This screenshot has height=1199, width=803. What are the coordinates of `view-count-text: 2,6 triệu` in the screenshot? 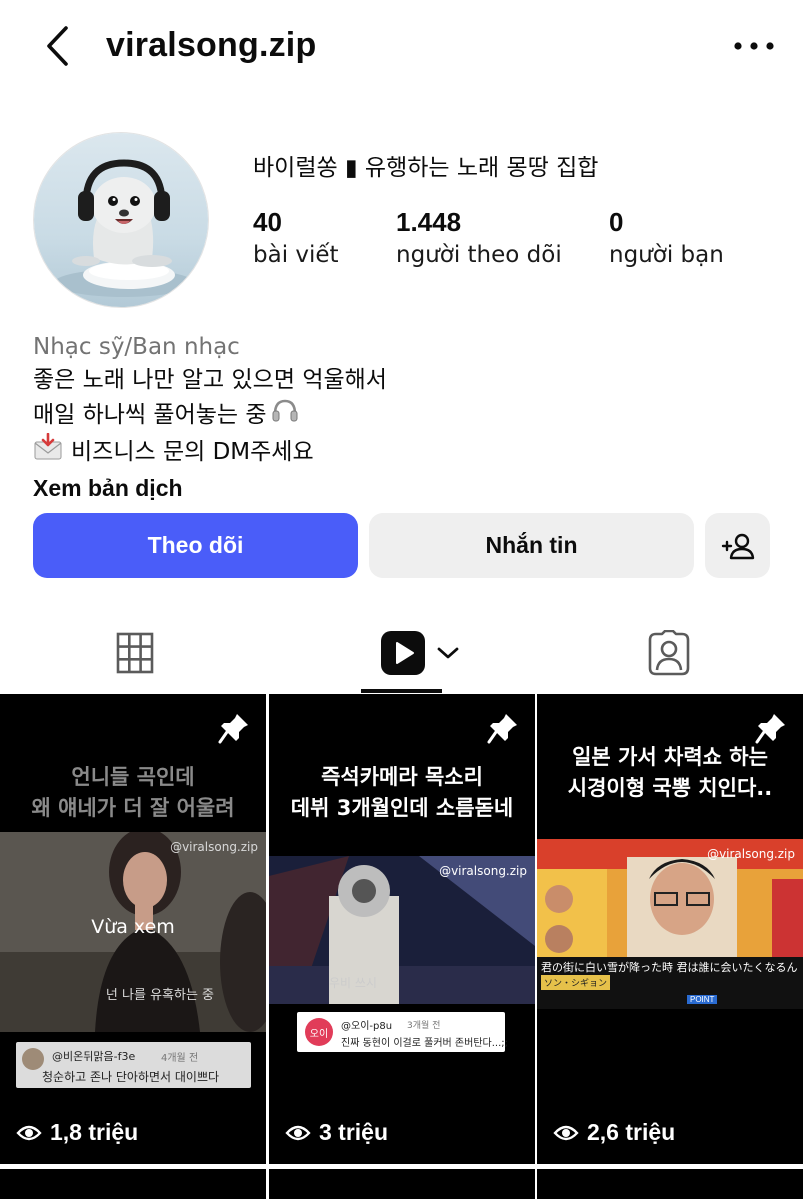 It's located at (631, 1132).